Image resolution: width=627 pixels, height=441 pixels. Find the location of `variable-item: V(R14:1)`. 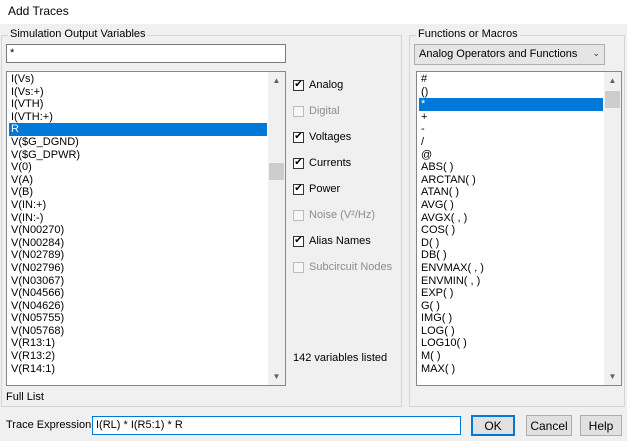

variable-item: V(R14:1) is located at coordinates (138, 369).